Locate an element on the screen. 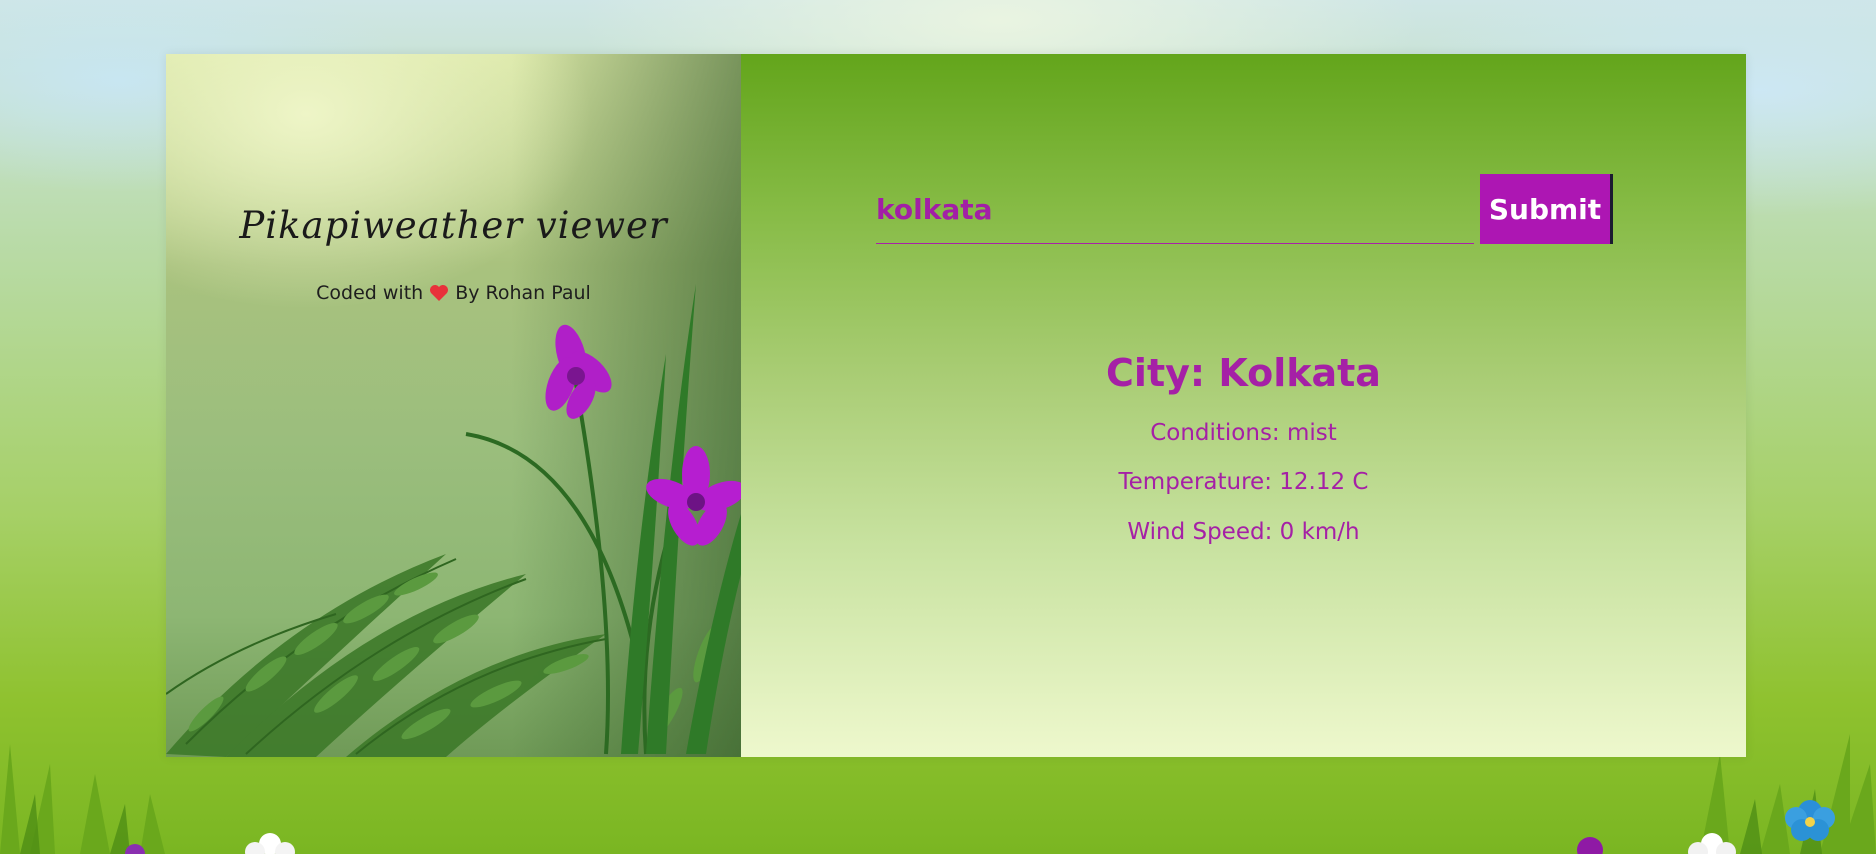  flower-white-left is located at coordinates (270, 843).